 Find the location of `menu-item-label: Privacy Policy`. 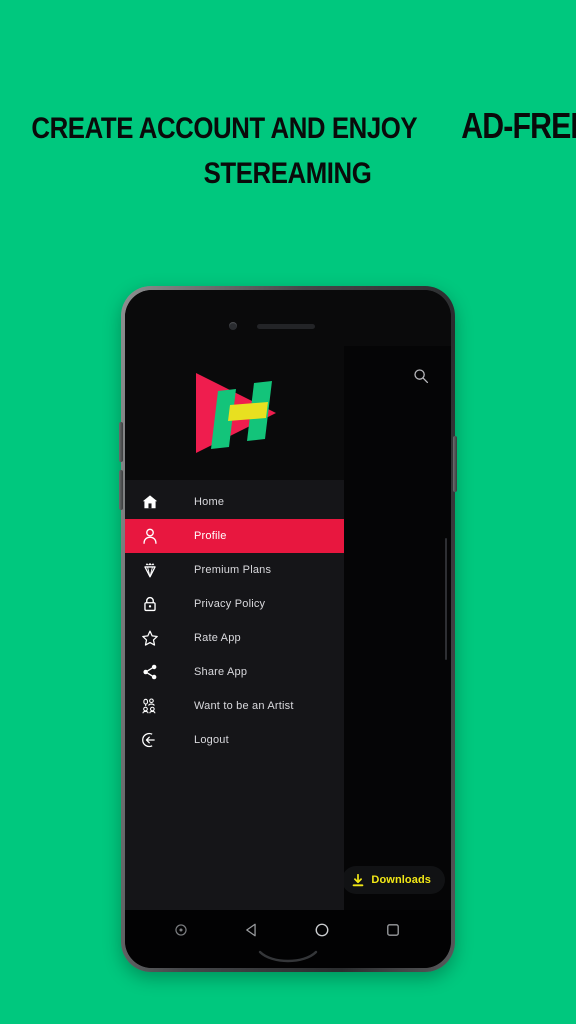

menu-item-label: Privacy Policy is located at coordinates (230, 604).